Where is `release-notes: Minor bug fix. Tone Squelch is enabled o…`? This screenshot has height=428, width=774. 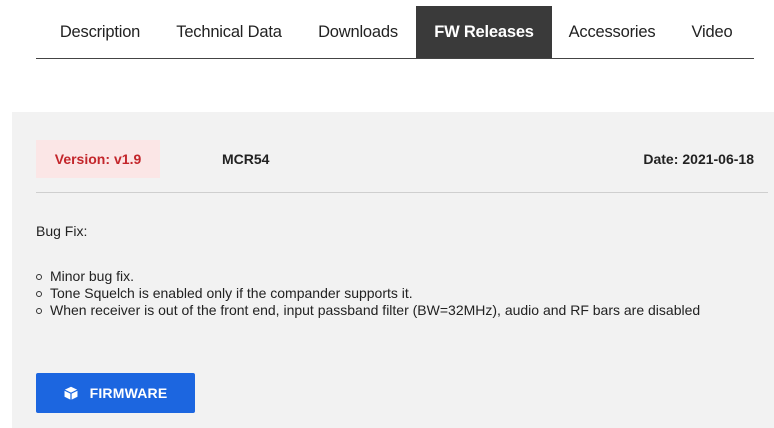 release-notes: Minor bug fix. Tone Squelch is enabled o… is located at coordinates (386, 293).